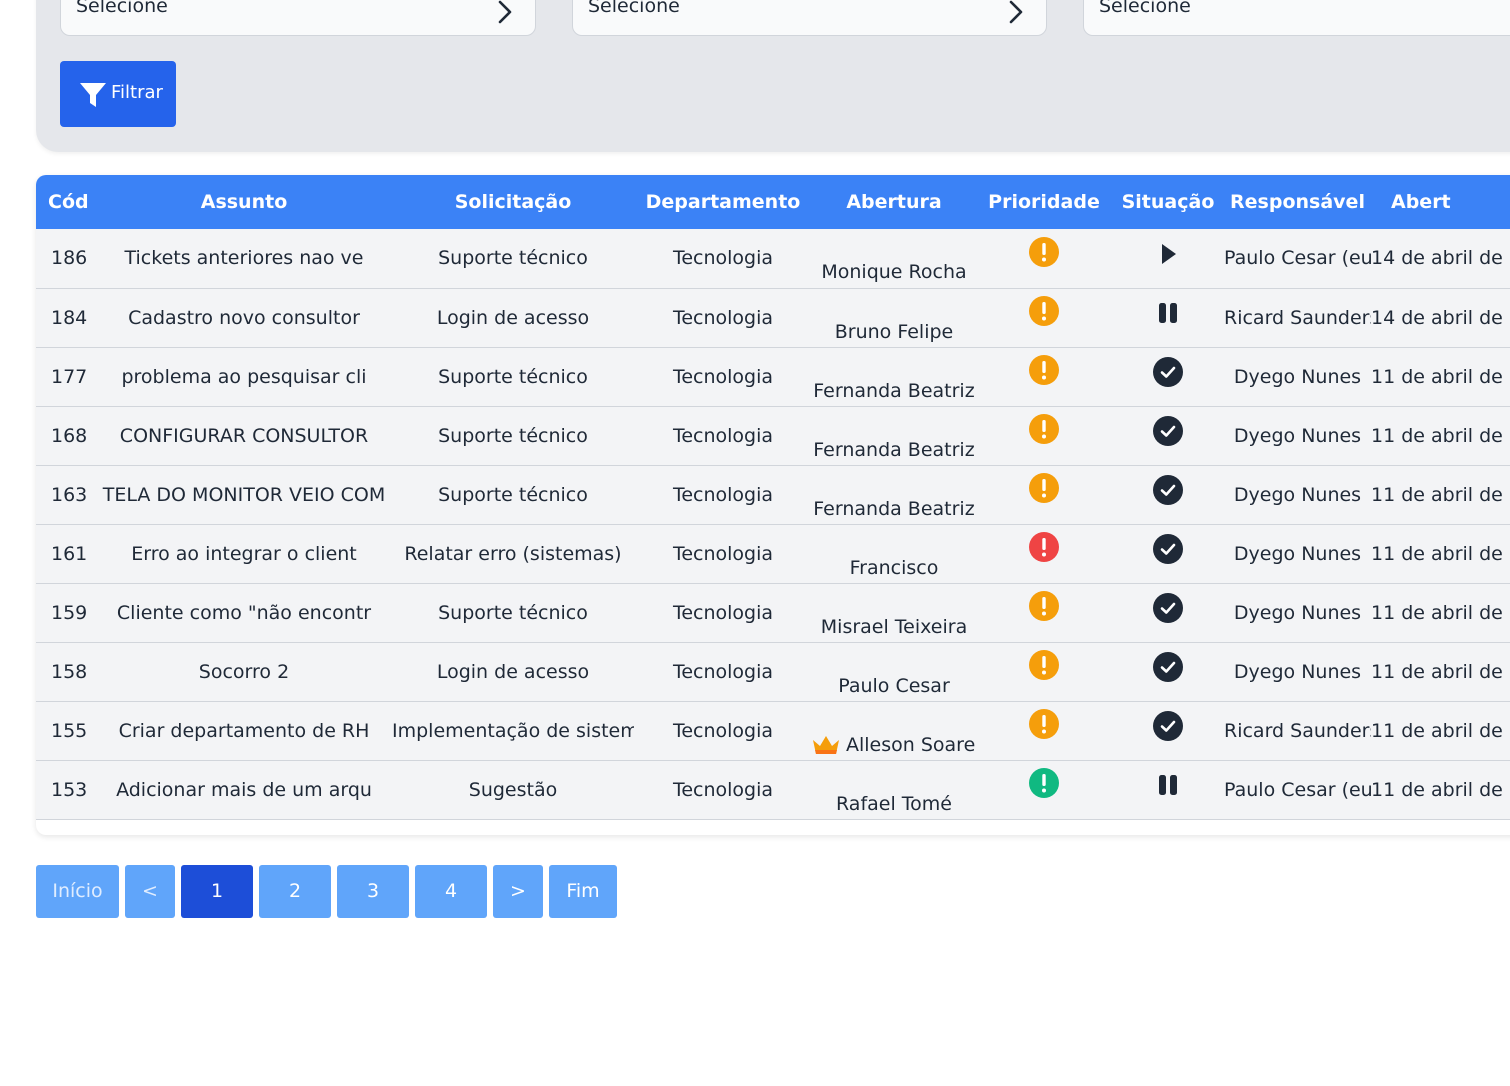 This screenshot has width=1510, height=1086. What do you see at coordinates (583, 891) in the screenshot?
I see `page-last-button: Fim` at bounding box center [583, 891].